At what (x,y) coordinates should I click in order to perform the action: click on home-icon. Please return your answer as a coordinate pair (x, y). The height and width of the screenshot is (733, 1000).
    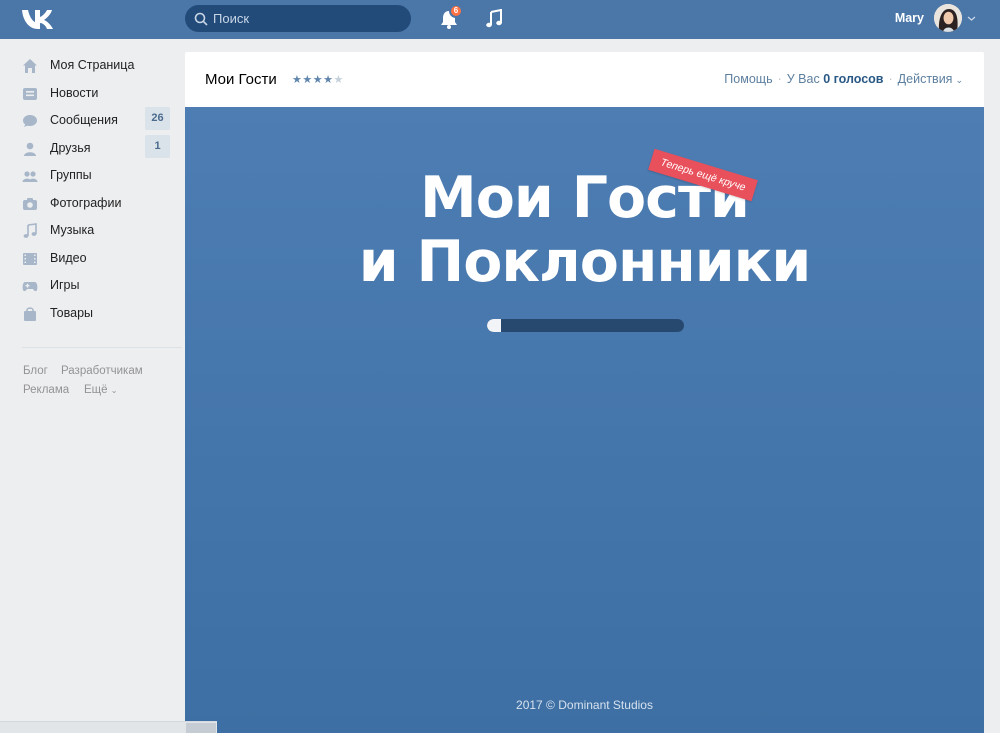
    Looking at the image, I should click on (30, 66).